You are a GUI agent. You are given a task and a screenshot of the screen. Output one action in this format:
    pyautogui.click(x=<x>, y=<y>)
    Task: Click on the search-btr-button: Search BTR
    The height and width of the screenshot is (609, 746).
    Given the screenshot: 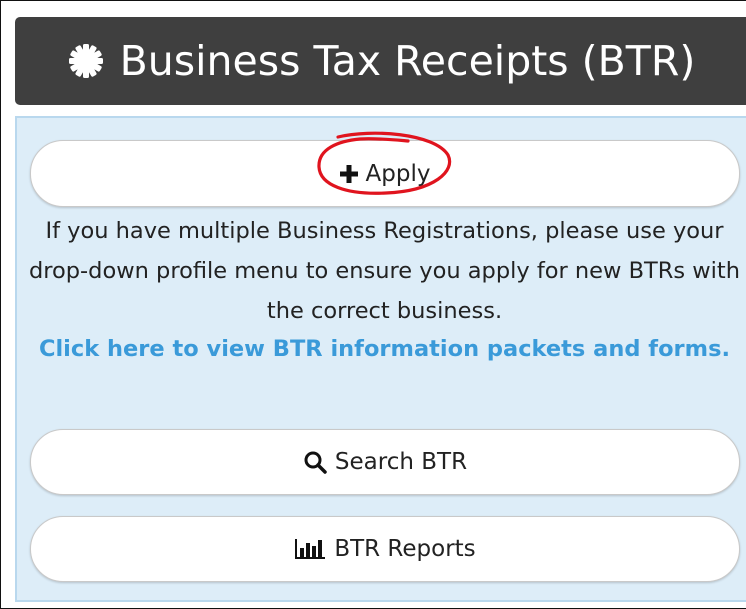 What is the action you would take?
    pyautogui.click(x=385, y=462)
    